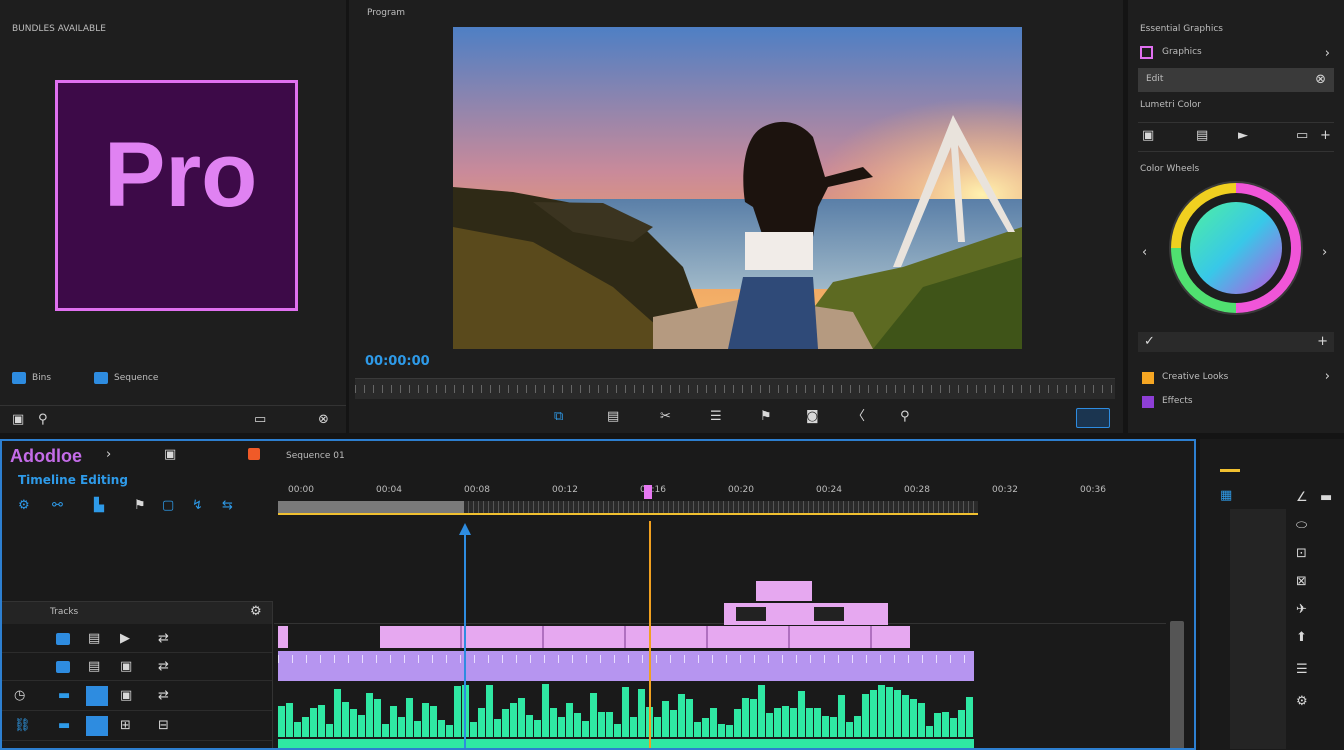  Describe the element at coordinates (1302, 136) in the screenshot. I see `new-layer-icon: ▭` at that location.